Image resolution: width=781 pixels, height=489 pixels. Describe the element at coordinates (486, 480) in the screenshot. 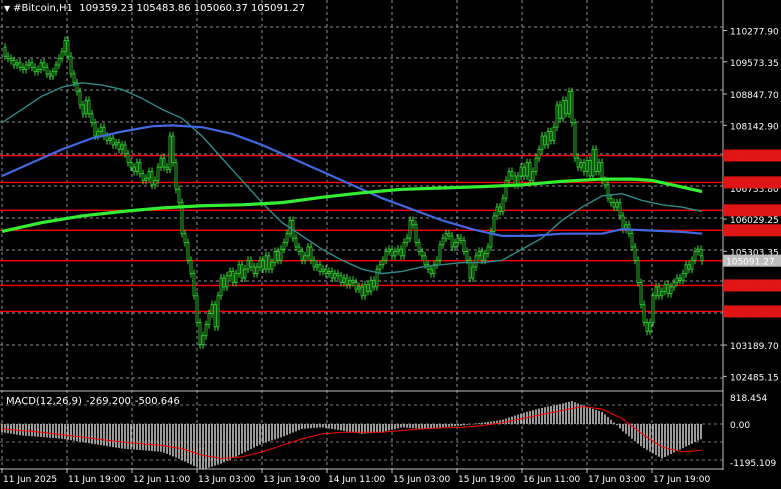

I see `time-tick-label: 15 Jun 19:00` at that location.